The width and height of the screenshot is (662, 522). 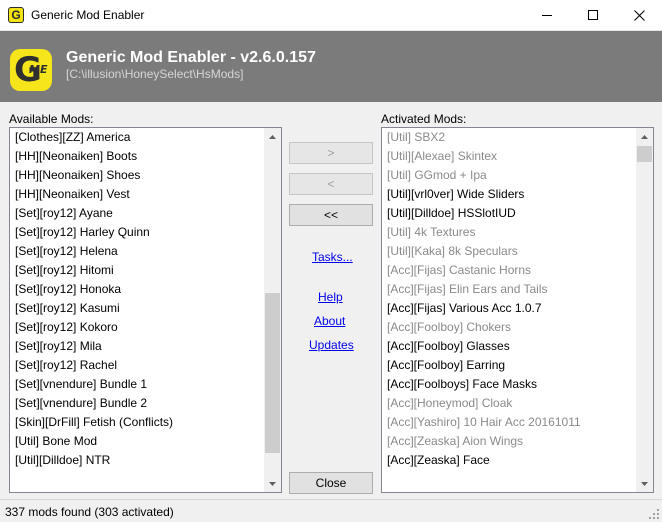 I want to click on activated-mods-label: Activated Mods:, so click(x=424, y=119).